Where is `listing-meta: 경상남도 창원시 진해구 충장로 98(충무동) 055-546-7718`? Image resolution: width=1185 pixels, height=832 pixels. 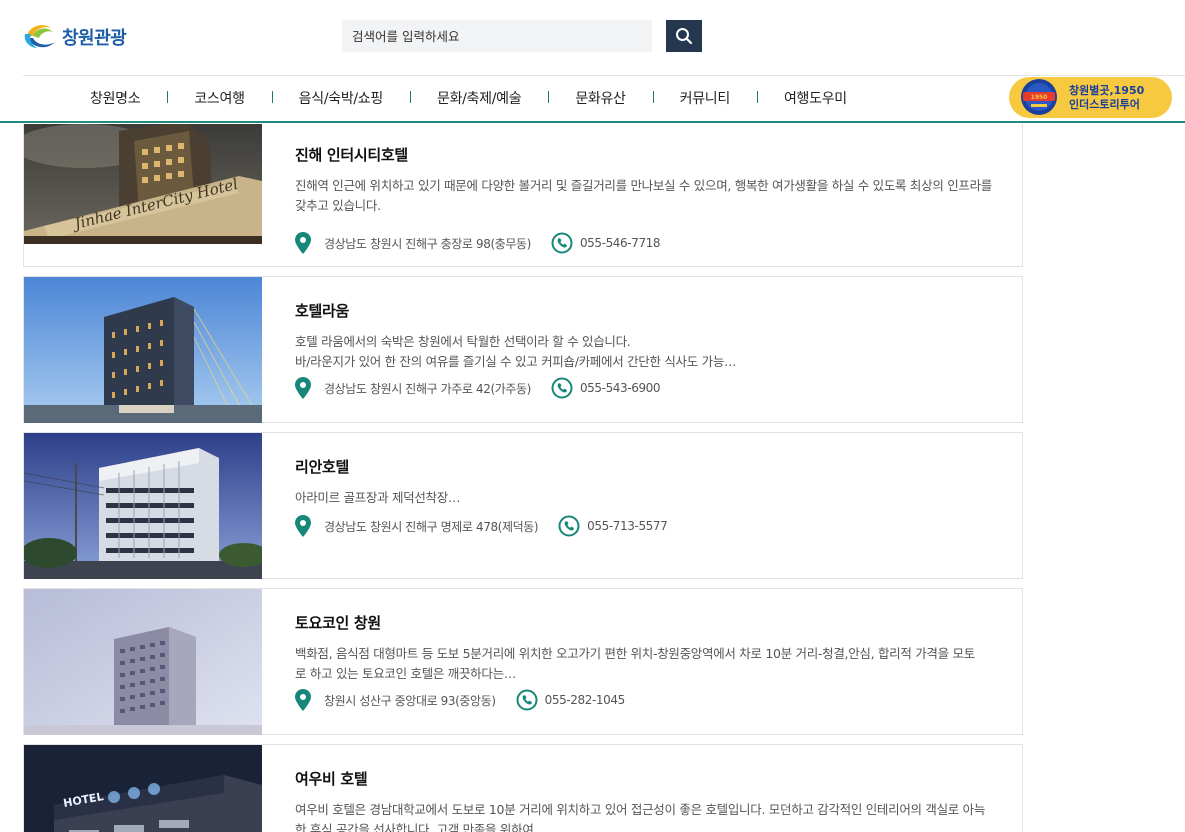 listing-meta: 경상남도 창원시 진해구 충장로 98(충무동) 055-546-7718 is located at coordinates (478, 243).